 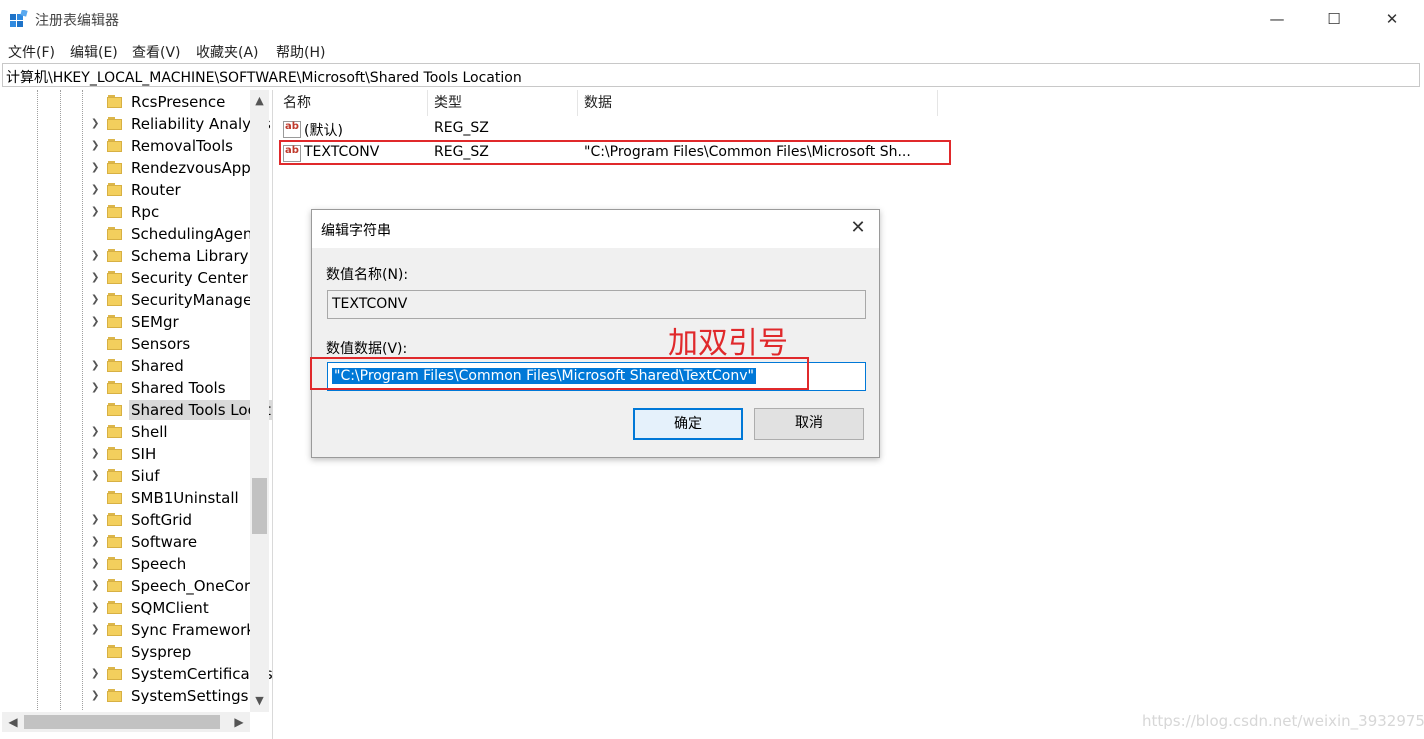 I want to click on tree-item: ❯ Speech_OneCore, so click(x=130, y=586).